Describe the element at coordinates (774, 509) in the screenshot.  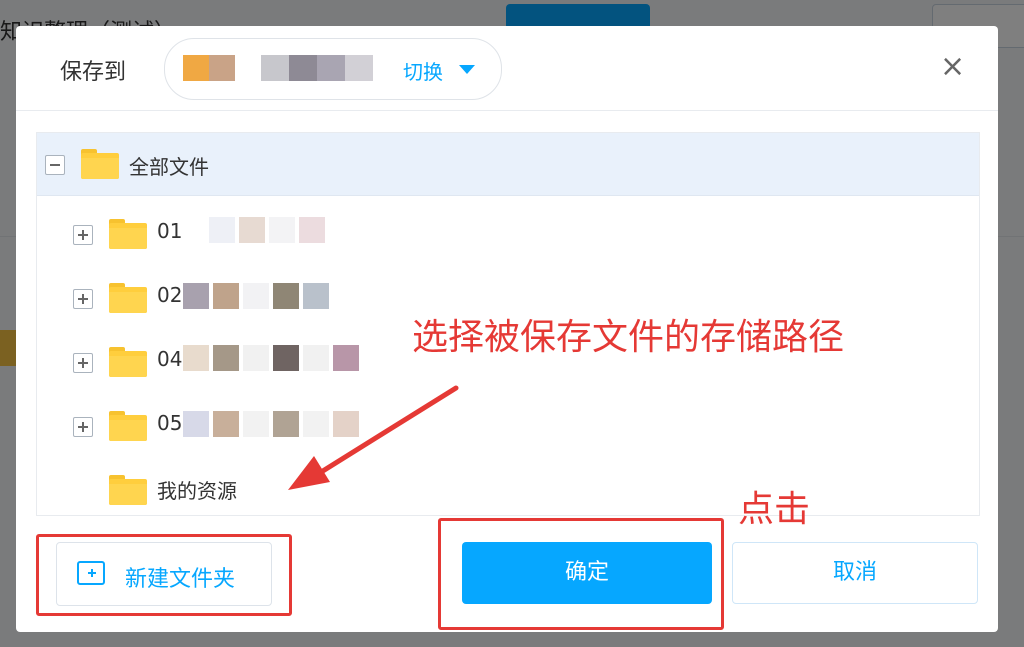
I see `annotation-click-hint: 点击` at that location.